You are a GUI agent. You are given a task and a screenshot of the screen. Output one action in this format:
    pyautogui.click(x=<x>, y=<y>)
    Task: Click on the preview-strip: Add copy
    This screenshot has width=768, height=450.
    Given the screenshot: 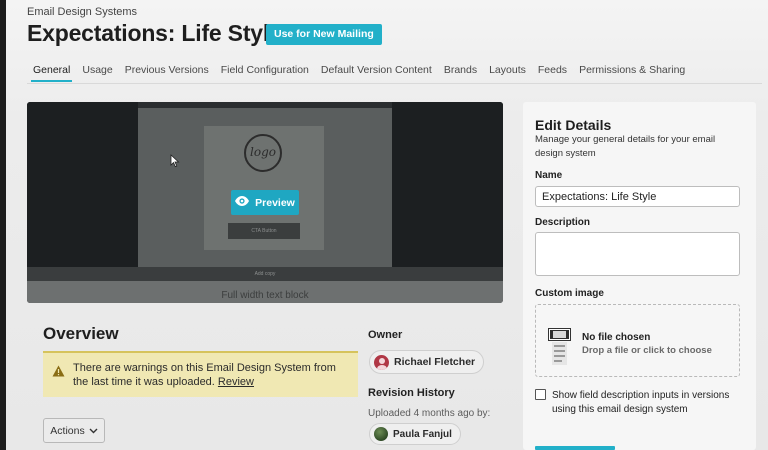 What is the action you would take?
    pyautogui.click(x=265, y=274)
    